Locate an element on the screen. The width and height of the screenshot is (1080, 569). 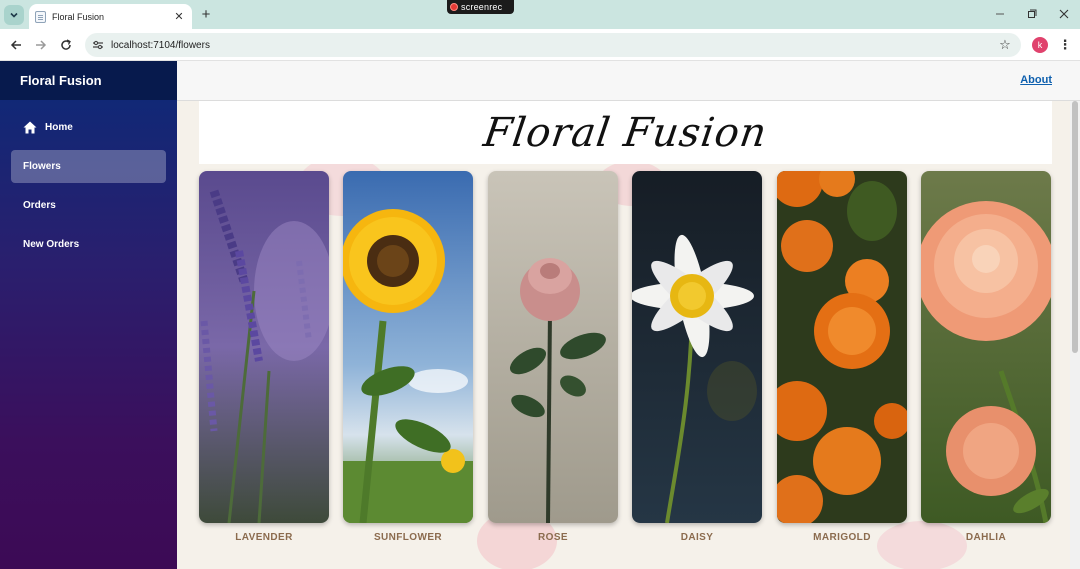
flower-card-rose is located at coordinates (553, 347).